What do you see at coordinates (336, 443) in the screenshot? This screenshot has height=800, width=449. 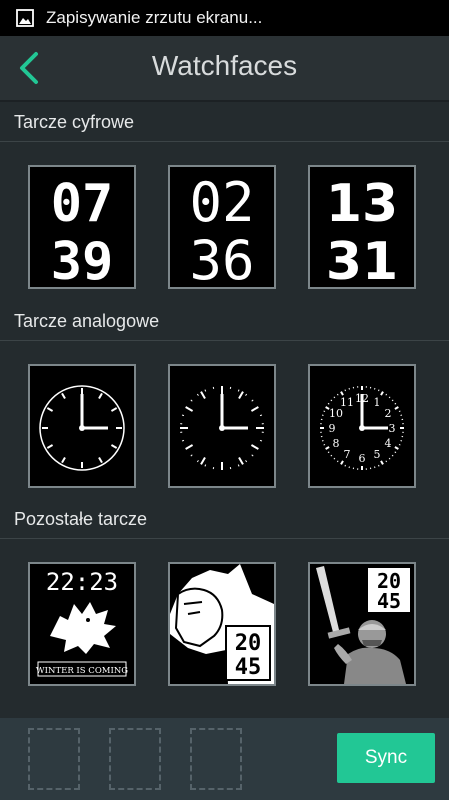 I see `clock-number: 8` at bounding box center [336, 443].